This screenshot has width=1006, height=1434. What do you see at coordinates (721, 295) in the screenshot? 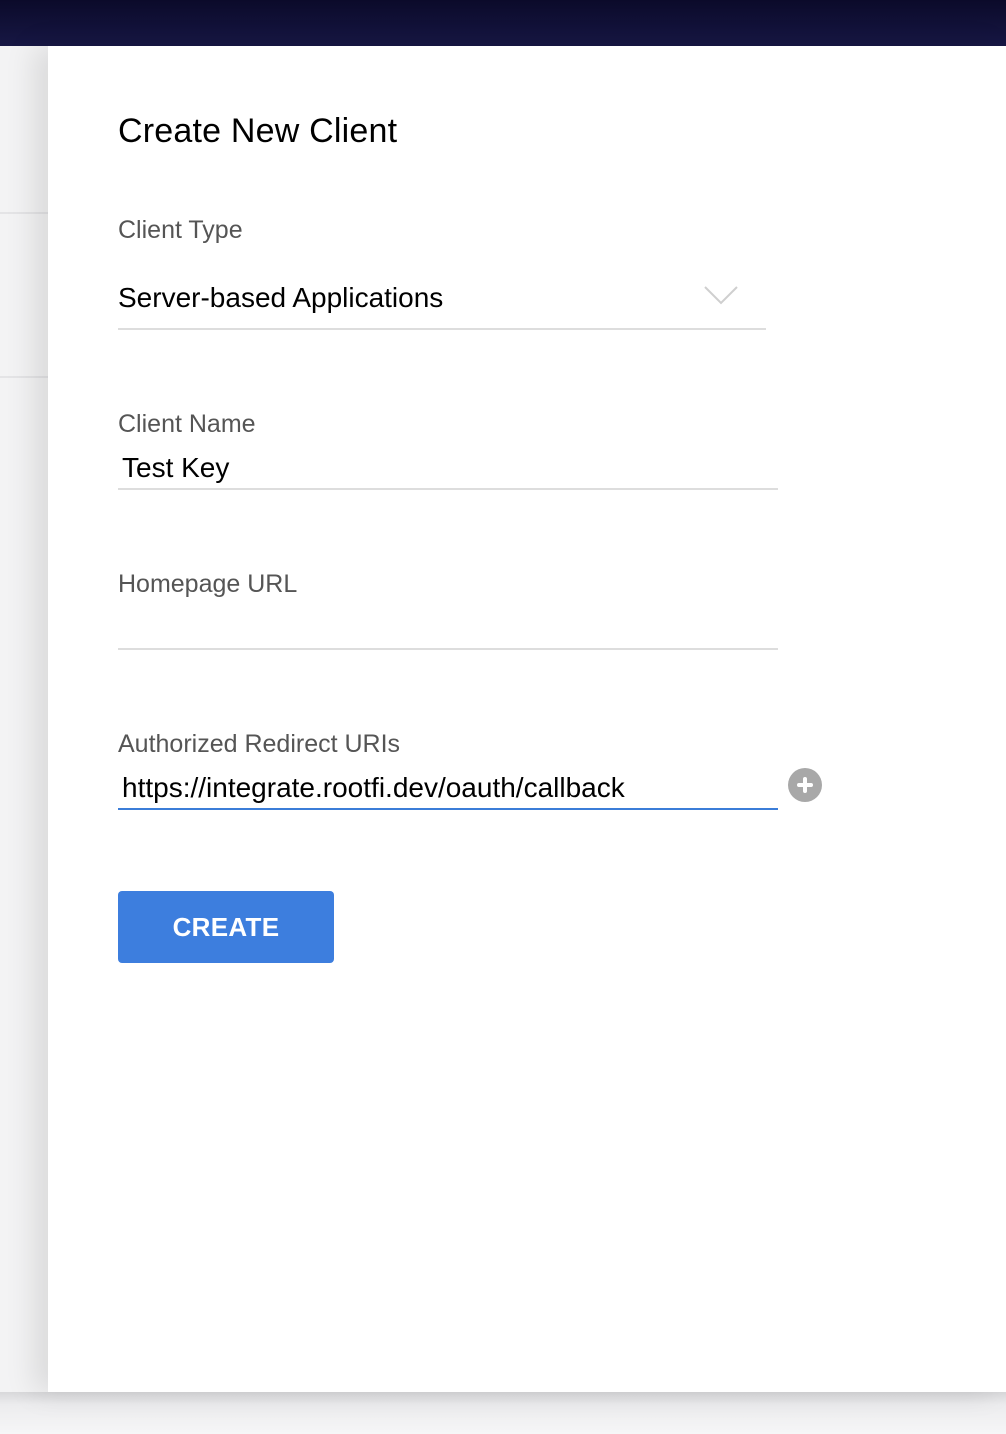
I see `chevron-down-icon` at bounding box center [721, 295].